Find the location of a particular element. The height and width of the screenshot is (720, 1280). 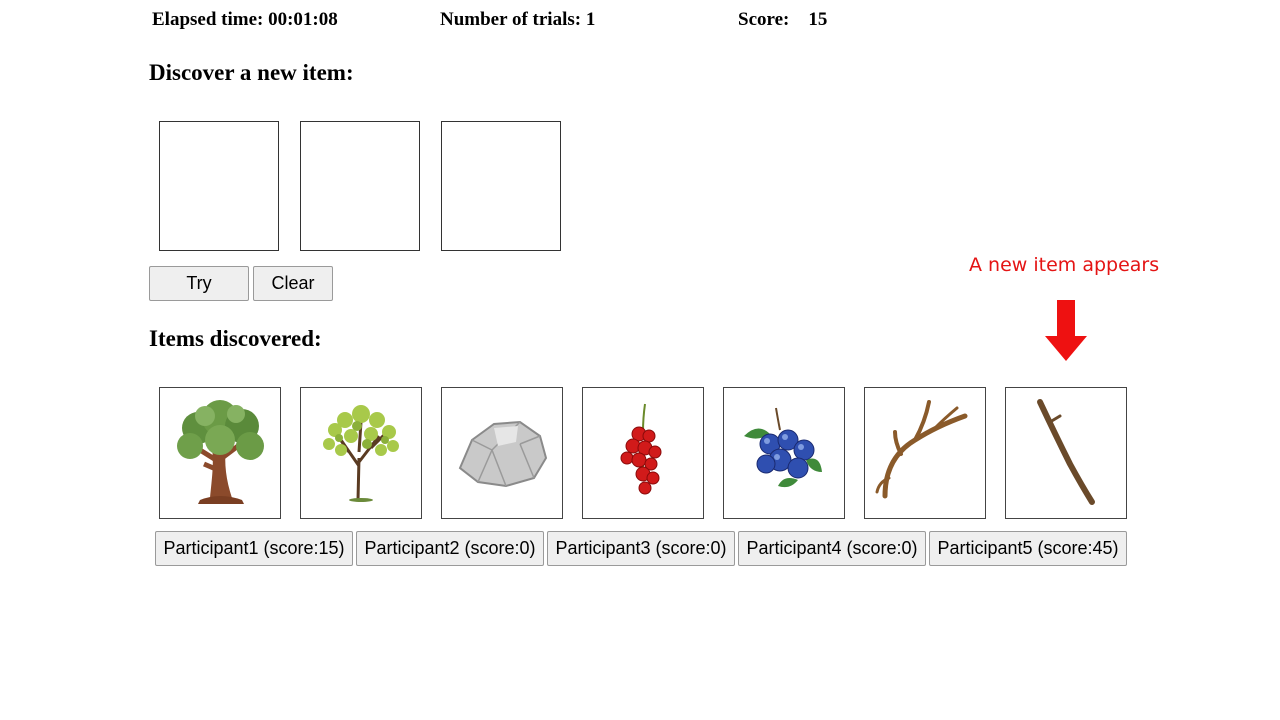

score-value: 15 is located at coordinates (818, 19).